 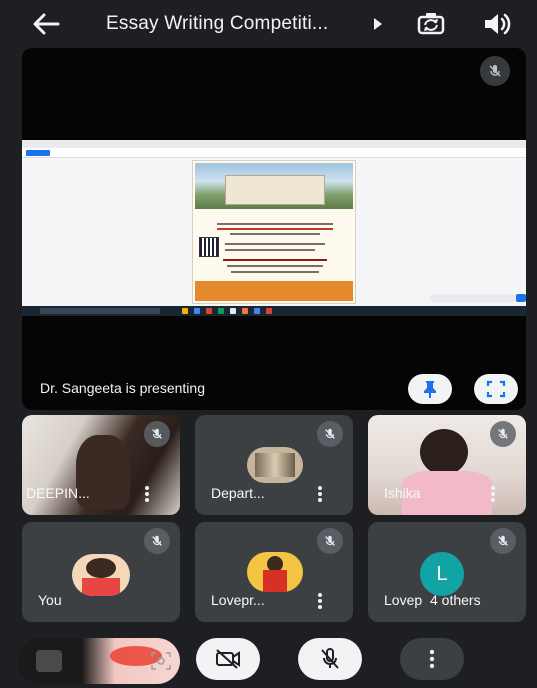 I want to click on effects-icon, so click(x=161, y=661).